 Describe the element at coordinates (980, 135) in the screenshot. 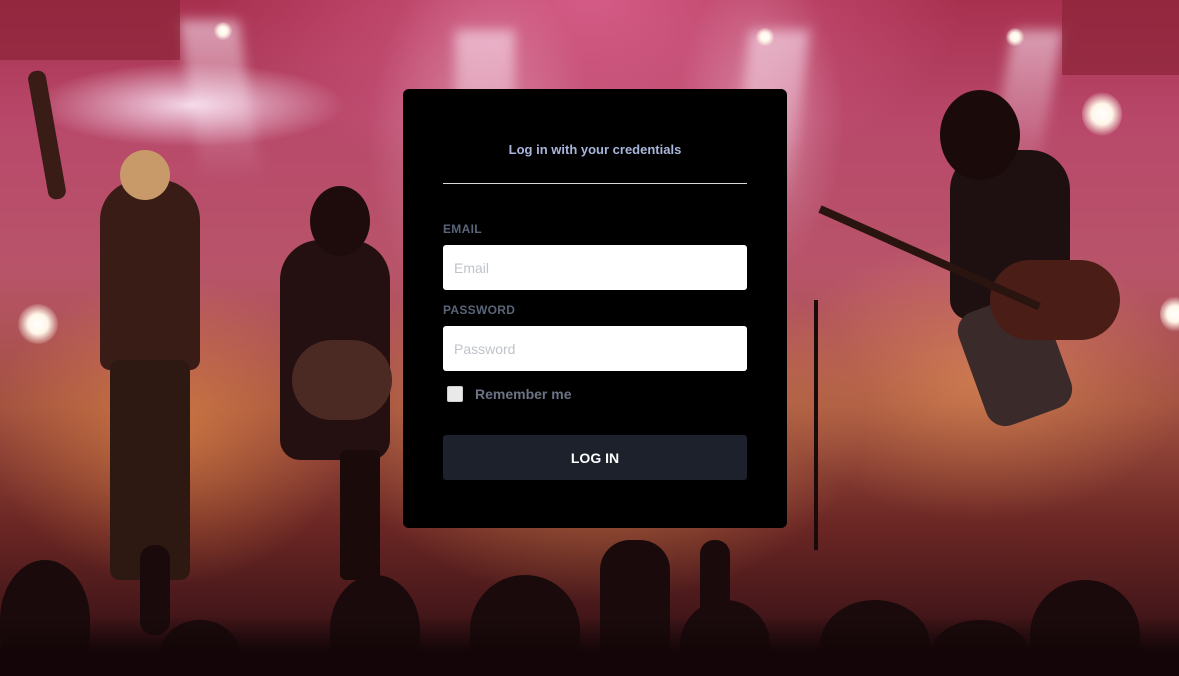

I see `bassist-head` at that location.